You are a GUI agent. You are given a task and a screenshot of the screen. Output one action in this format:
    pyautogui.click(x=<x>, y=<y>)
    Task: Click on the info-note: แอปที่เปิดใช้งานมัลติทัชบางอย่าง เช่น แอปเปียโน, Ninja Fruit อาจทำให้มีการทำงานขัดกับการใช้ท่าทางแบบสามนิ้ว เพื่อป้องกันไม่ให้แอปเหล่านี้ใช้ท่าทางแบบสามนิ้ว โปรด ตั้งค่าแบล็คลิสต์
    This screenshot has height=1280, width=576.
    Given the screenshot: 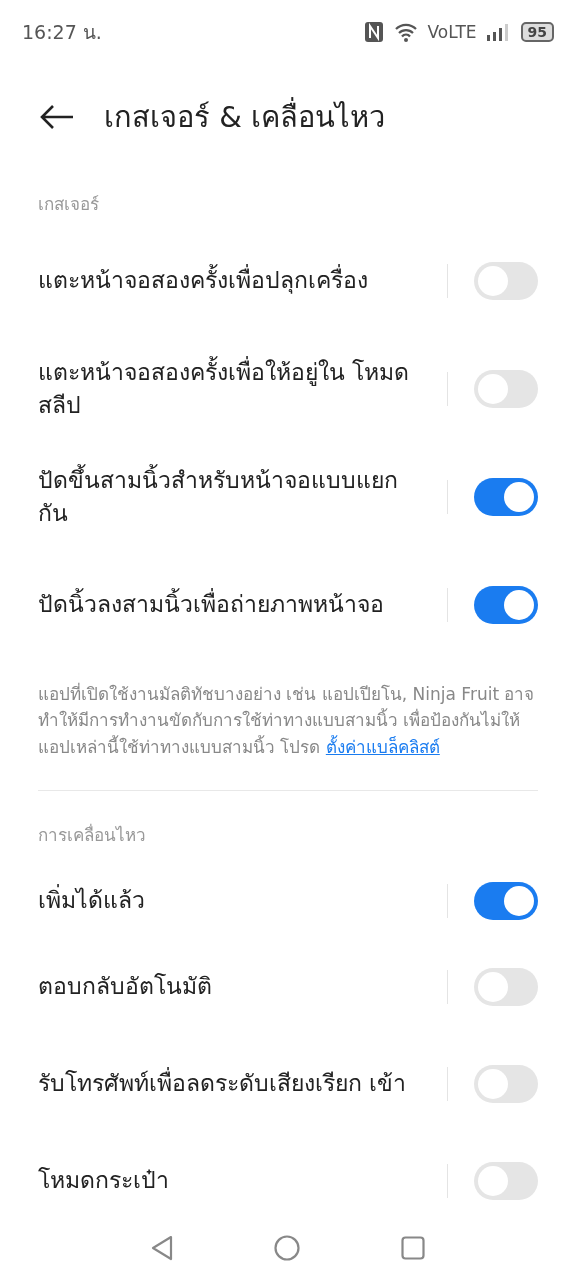 What is the action you would take?
    pyautogui.click(x=287, y=720)
    